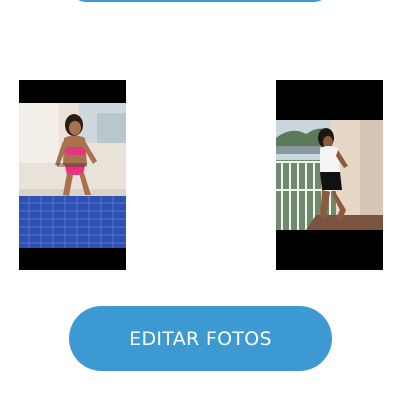  I want to click on edit-photos-button: EDITAR FOTOS, so click(200, 338).